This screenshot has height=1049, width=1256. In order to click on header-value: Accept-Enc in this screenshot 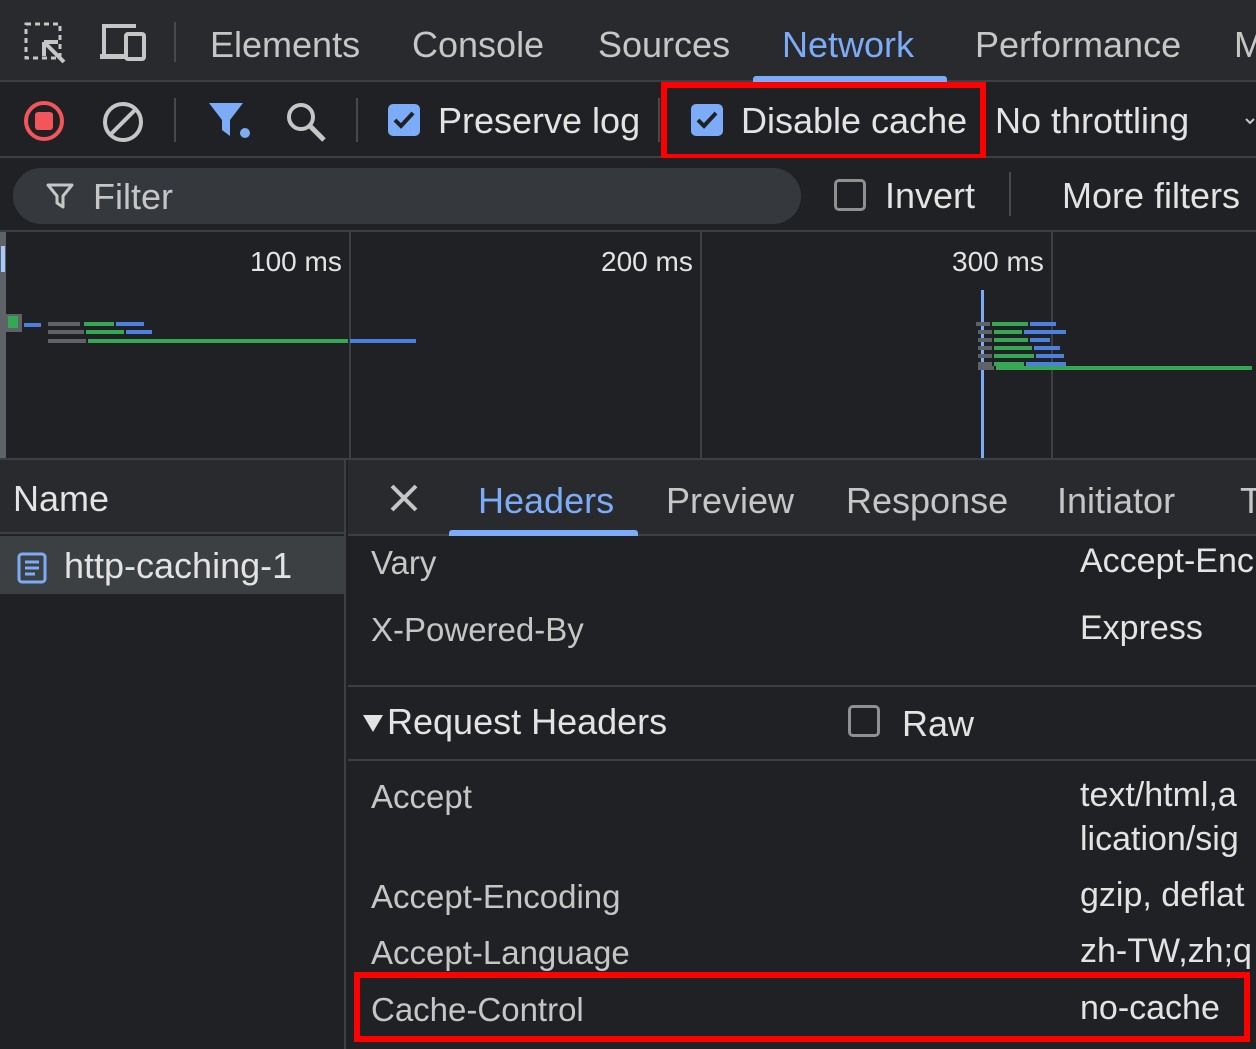, I will do `click(1167, 561)`.